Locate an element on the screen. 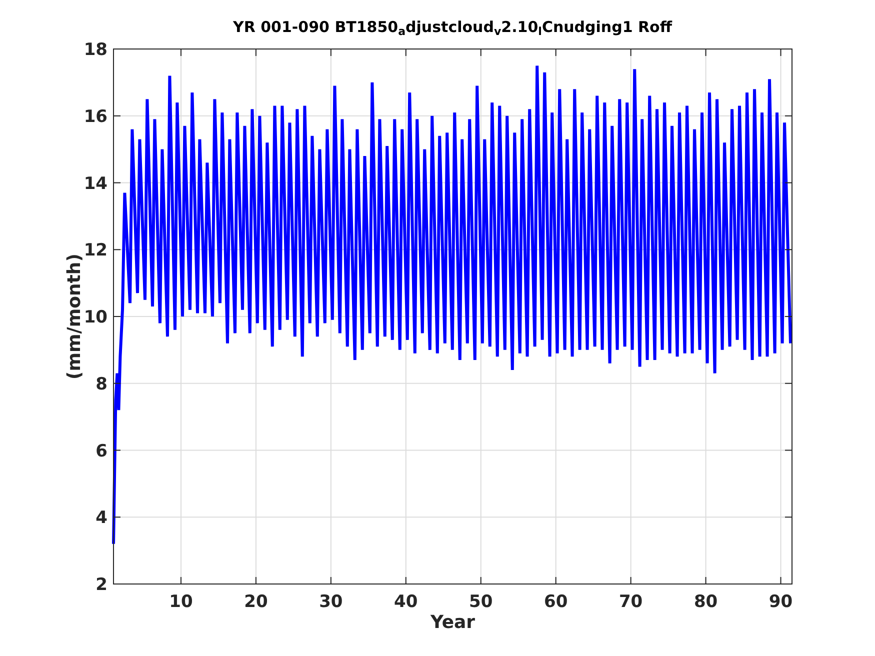 Image resolution: width=875 pixels, height=656 pixels. y-tick-label: 10 is located at coordinates (96, 318).